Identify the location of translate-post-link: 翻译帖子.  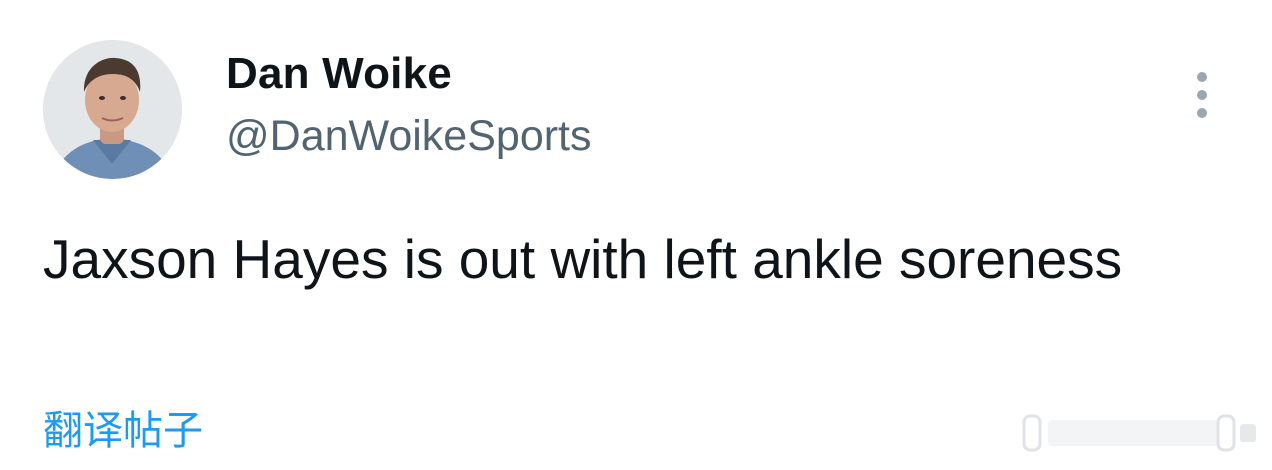
(123, 431).